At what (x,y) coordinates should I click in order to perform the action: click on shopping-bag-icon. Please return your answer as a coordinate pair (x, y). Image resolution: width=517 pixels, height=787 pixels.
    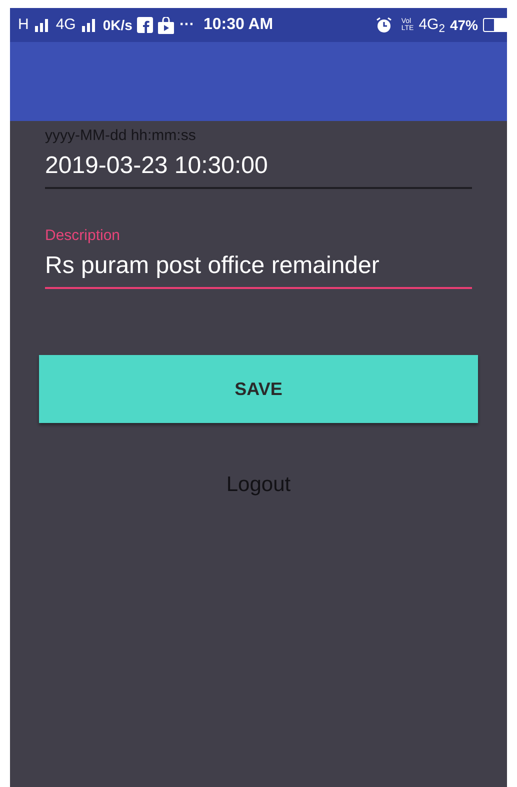
    Looking at the image, I should click on (166, 25).